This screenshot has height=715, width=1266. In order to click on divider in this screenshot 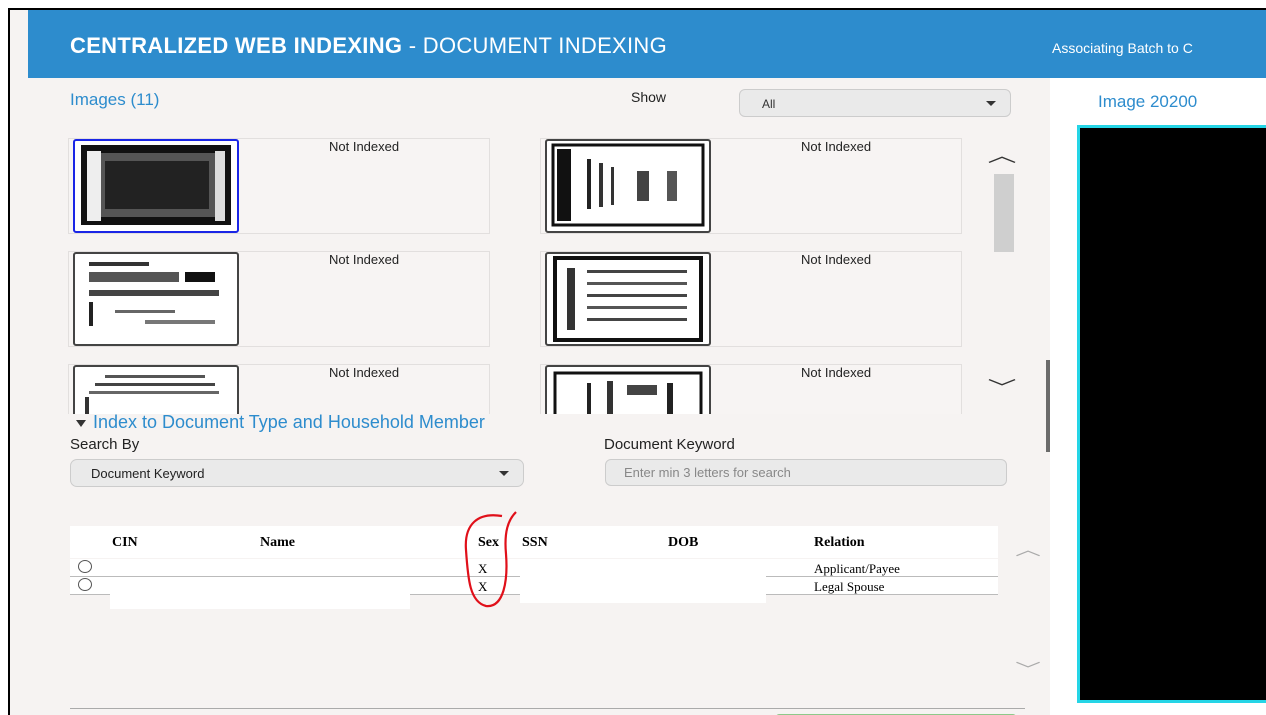, I will do `click(547, 708)`.